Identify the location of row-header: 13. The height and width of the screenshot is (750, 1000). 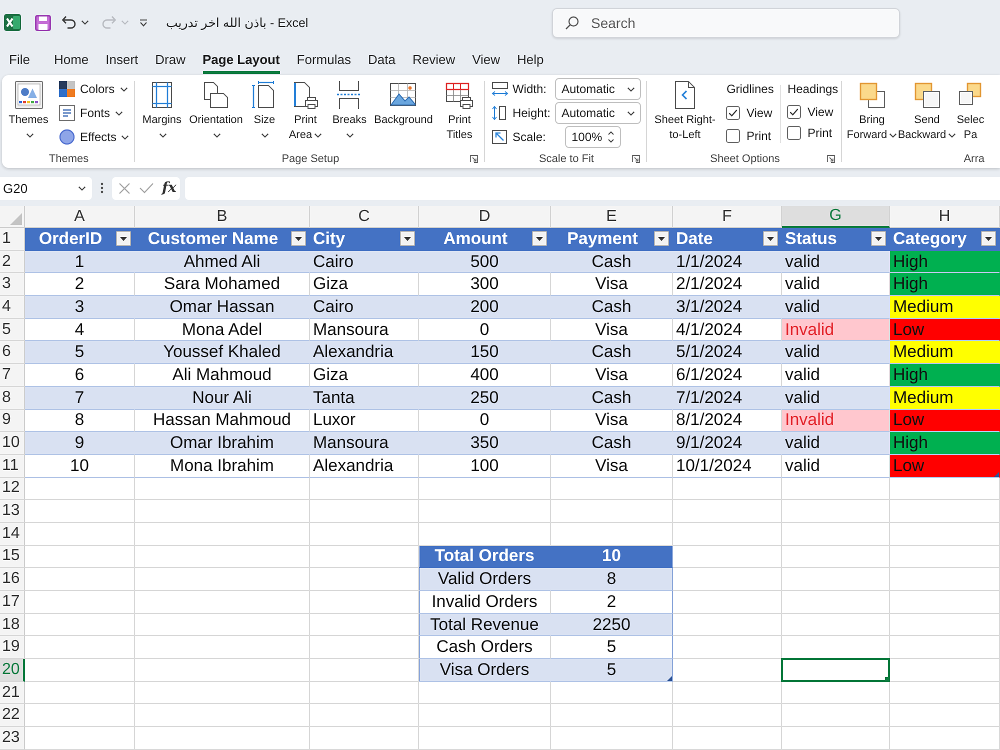
(12, 511).